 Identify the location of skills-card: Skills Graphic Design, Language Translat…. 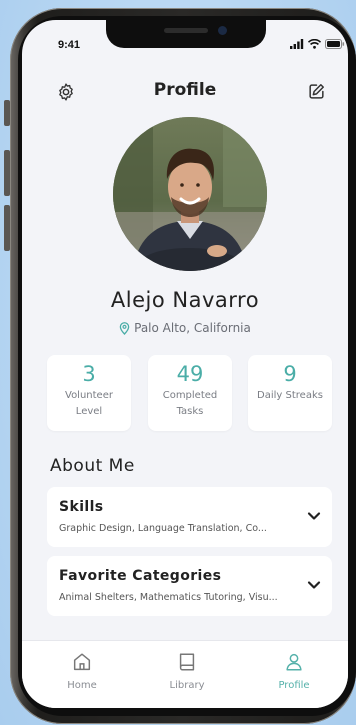
(189, 517).